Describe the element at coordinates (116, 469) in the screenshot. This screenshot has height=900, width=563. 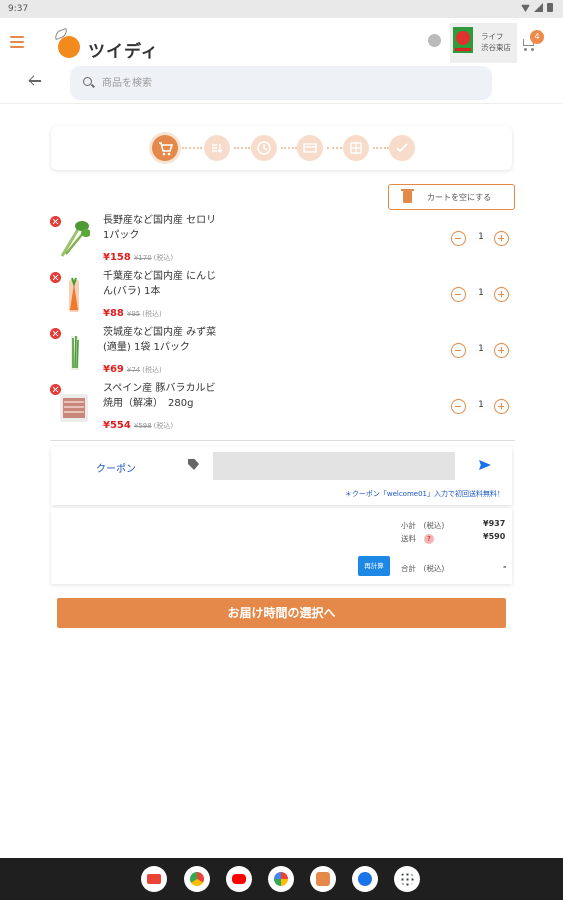
I see `coupon-label: クーポン` at that location.